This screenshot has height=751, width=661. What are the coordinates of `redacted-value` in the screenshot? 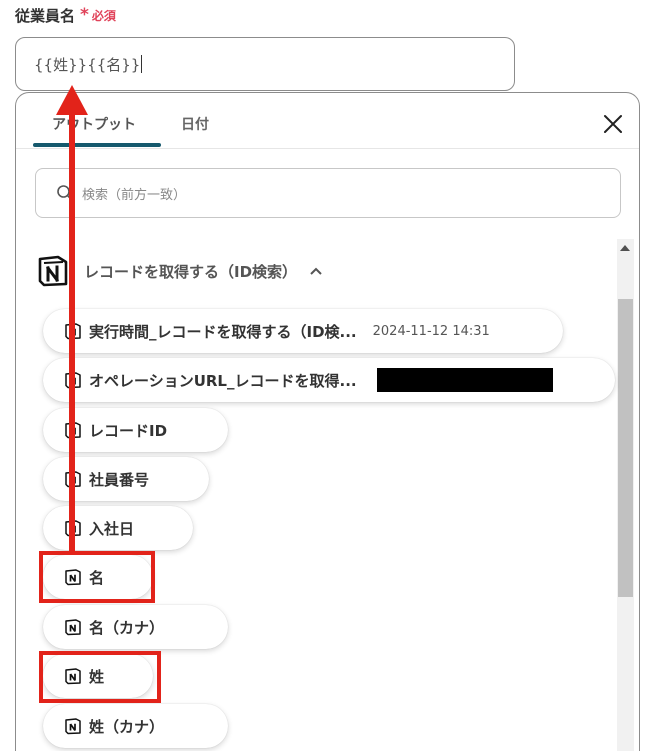 It's located at (464, 380).